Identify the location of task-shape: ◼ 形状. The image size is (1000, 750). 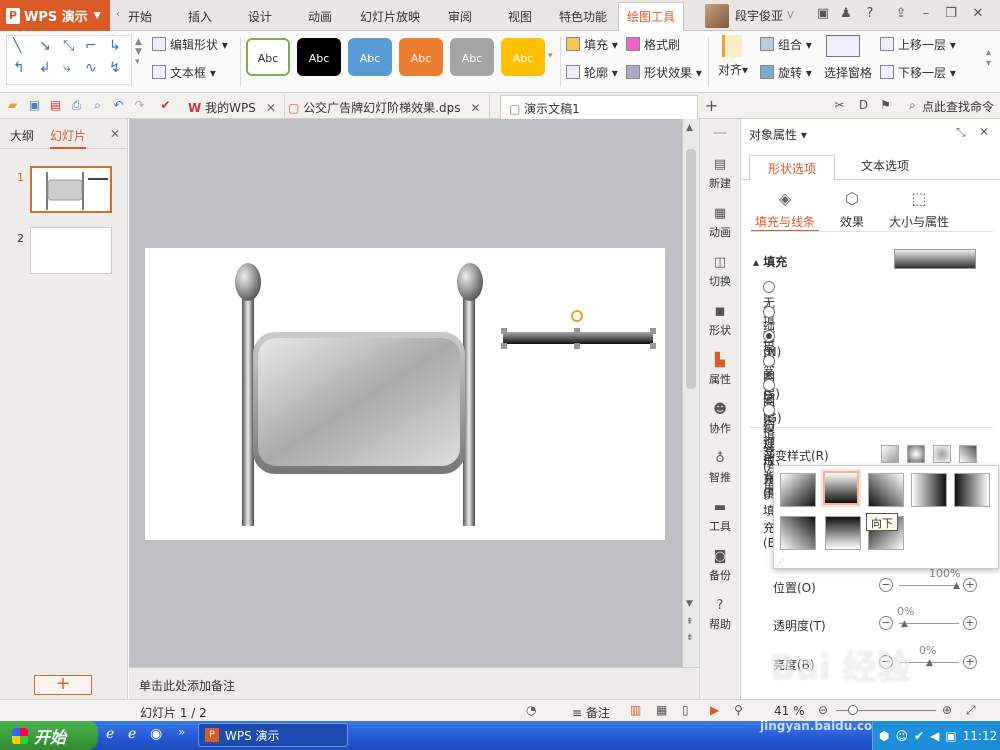
(720, 321).